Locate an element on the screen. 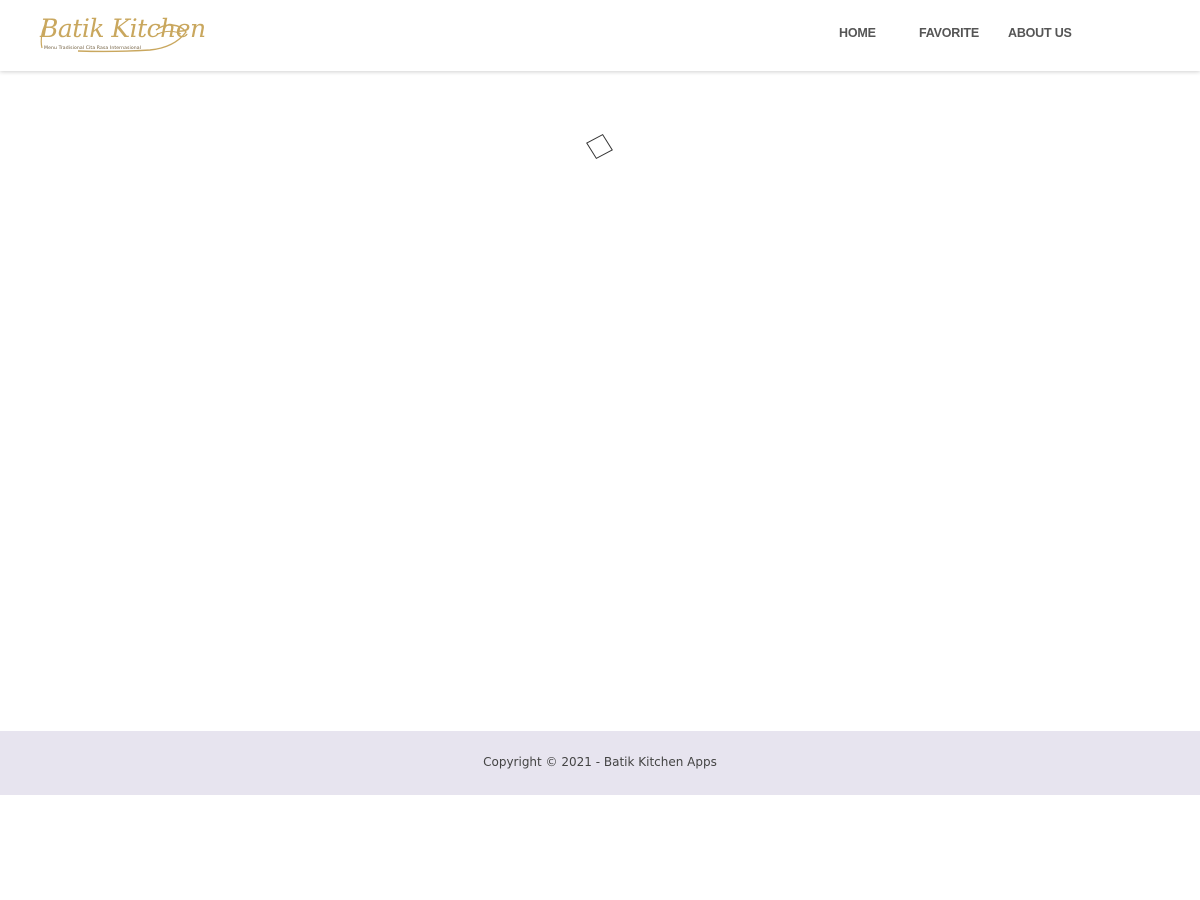  brand-name: Batik Kitchen is located at coordinates (123, 28).